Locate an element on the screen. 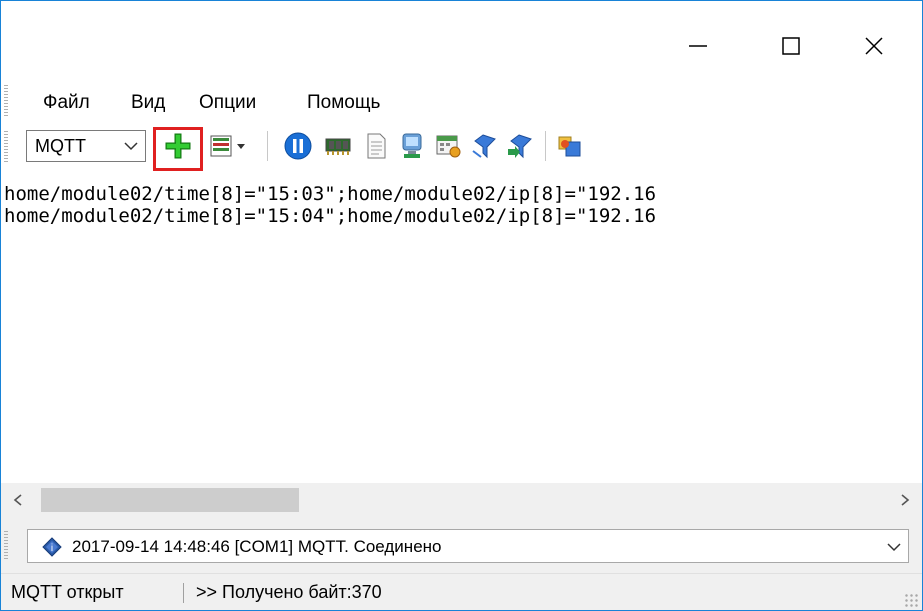 This screenshot has width=923, height=611. minimize-button is located at coordinates (698, 46).